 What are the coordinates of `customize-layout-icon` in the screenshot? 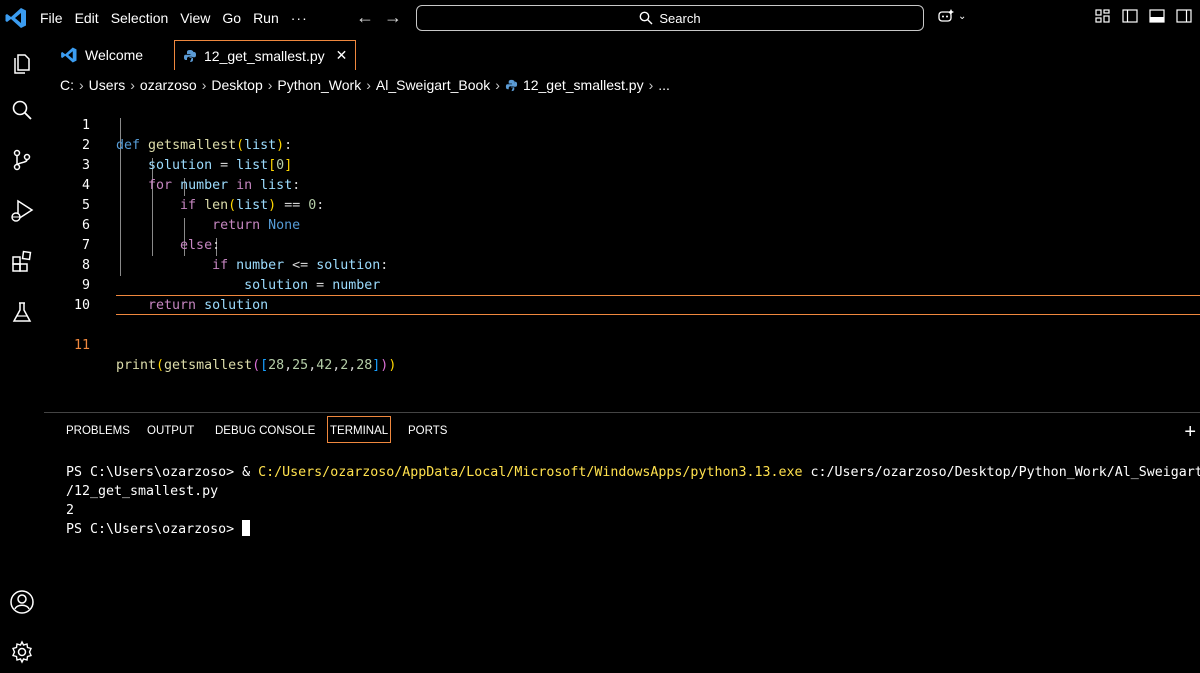 It's located at (1103, 16).